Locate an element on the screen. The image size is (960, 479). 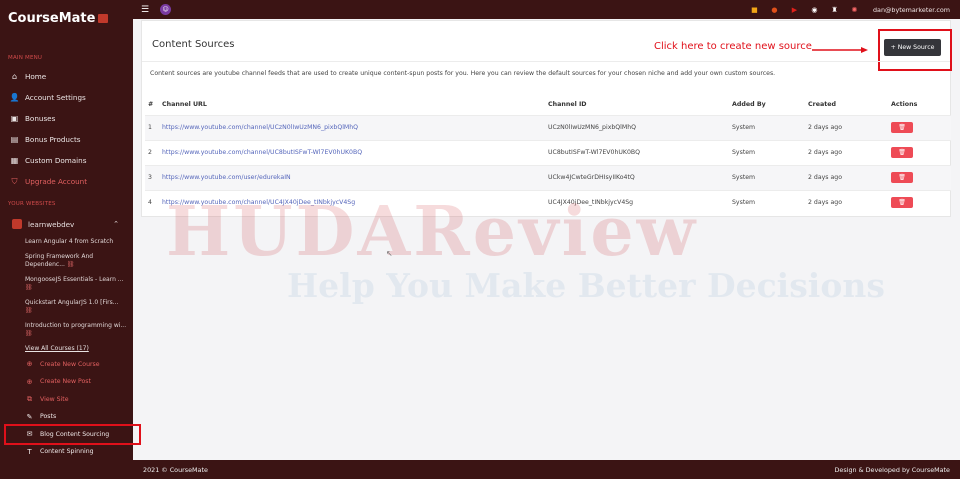
support-icon: ◉ is located at coordinates (814, 9).